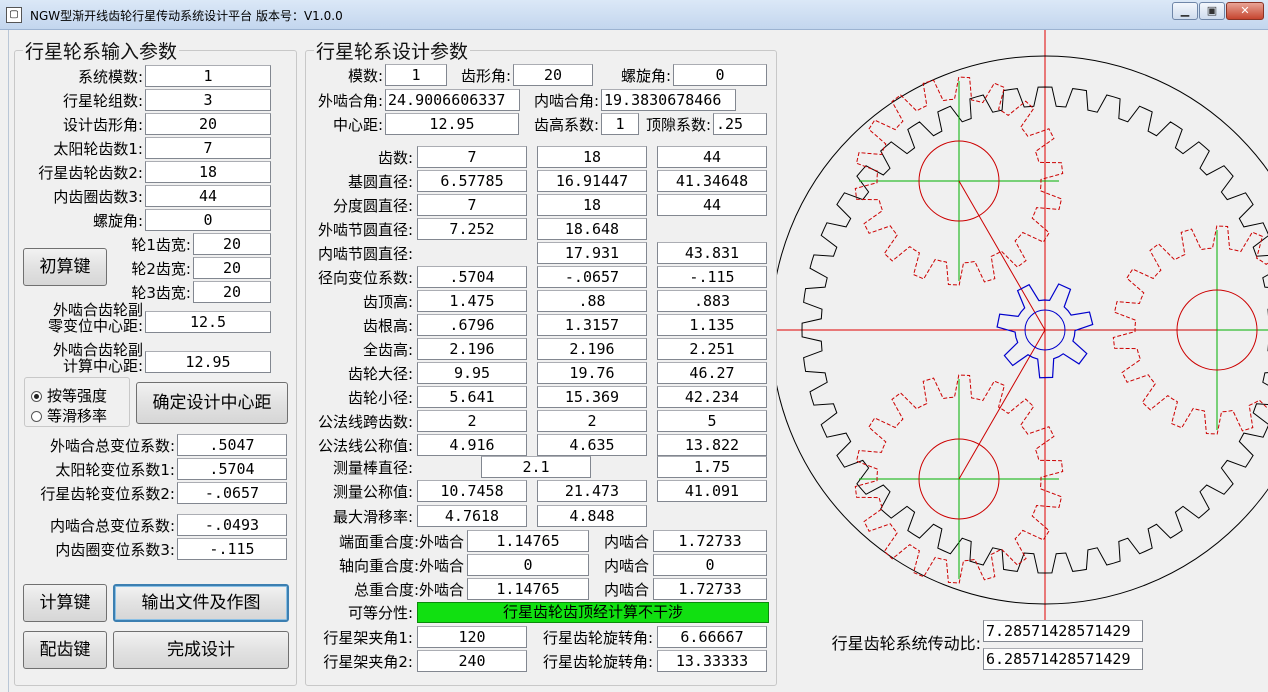 Image resolution: width=1268 pixels, height=692 pixels. I want to click on param-row-value-2: 4.635, so click(592, 445).